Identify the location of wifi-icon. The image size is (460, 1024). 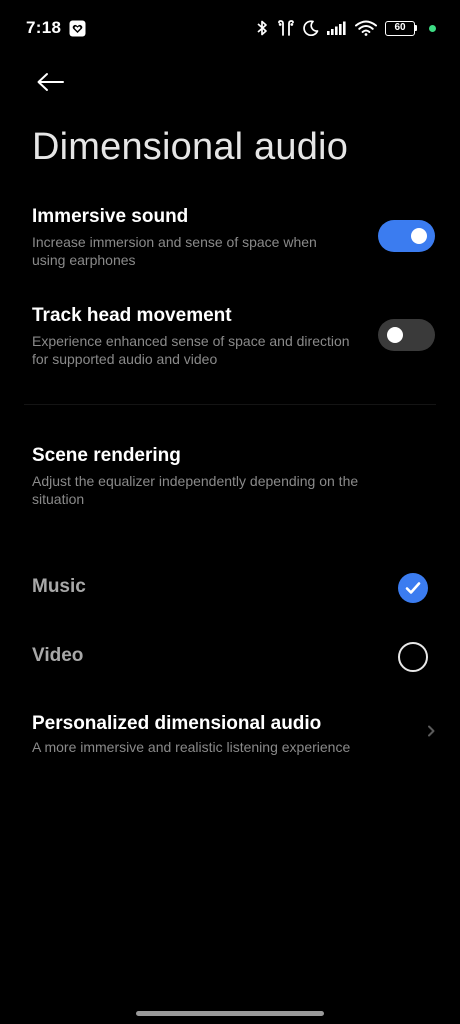
(366, 28).